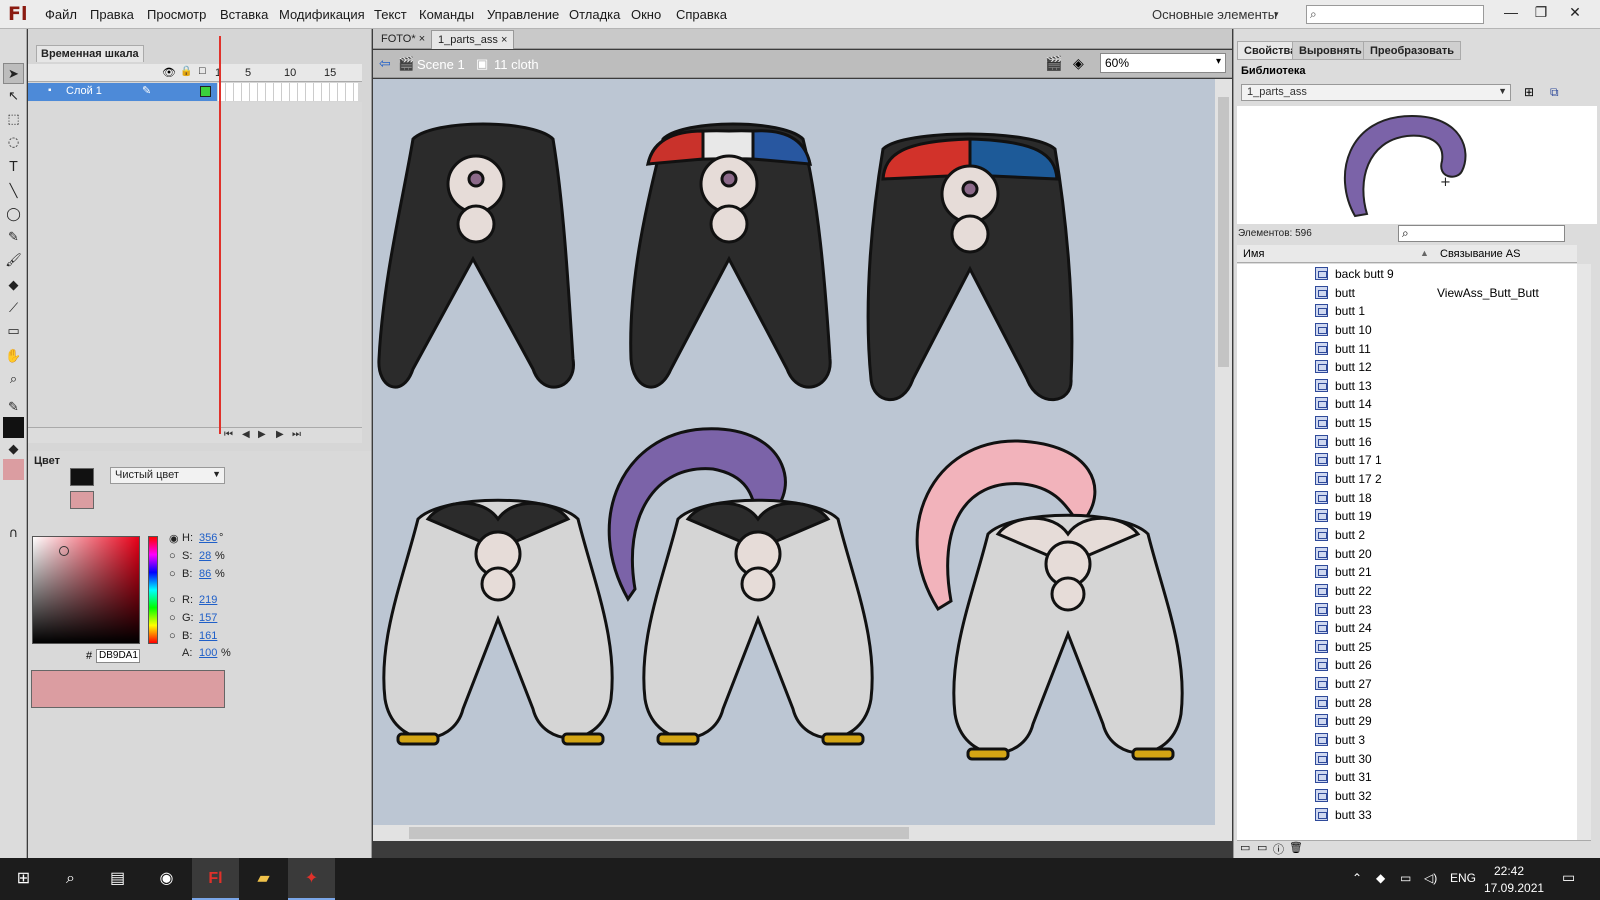 The height and width of the screenshot is (900, 1600). What do you see at coordinates (1357, 878) in the screenshot?
I see `tray-chevron-icon: ⌃` at bounding box center [1357, 878].